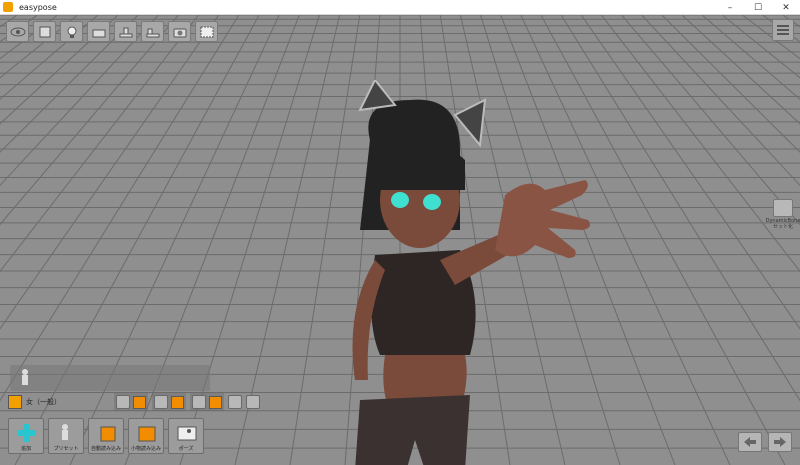 This screenshot has height=465, width=800. I want to click on arrow-right-icon, so click(780, 442).